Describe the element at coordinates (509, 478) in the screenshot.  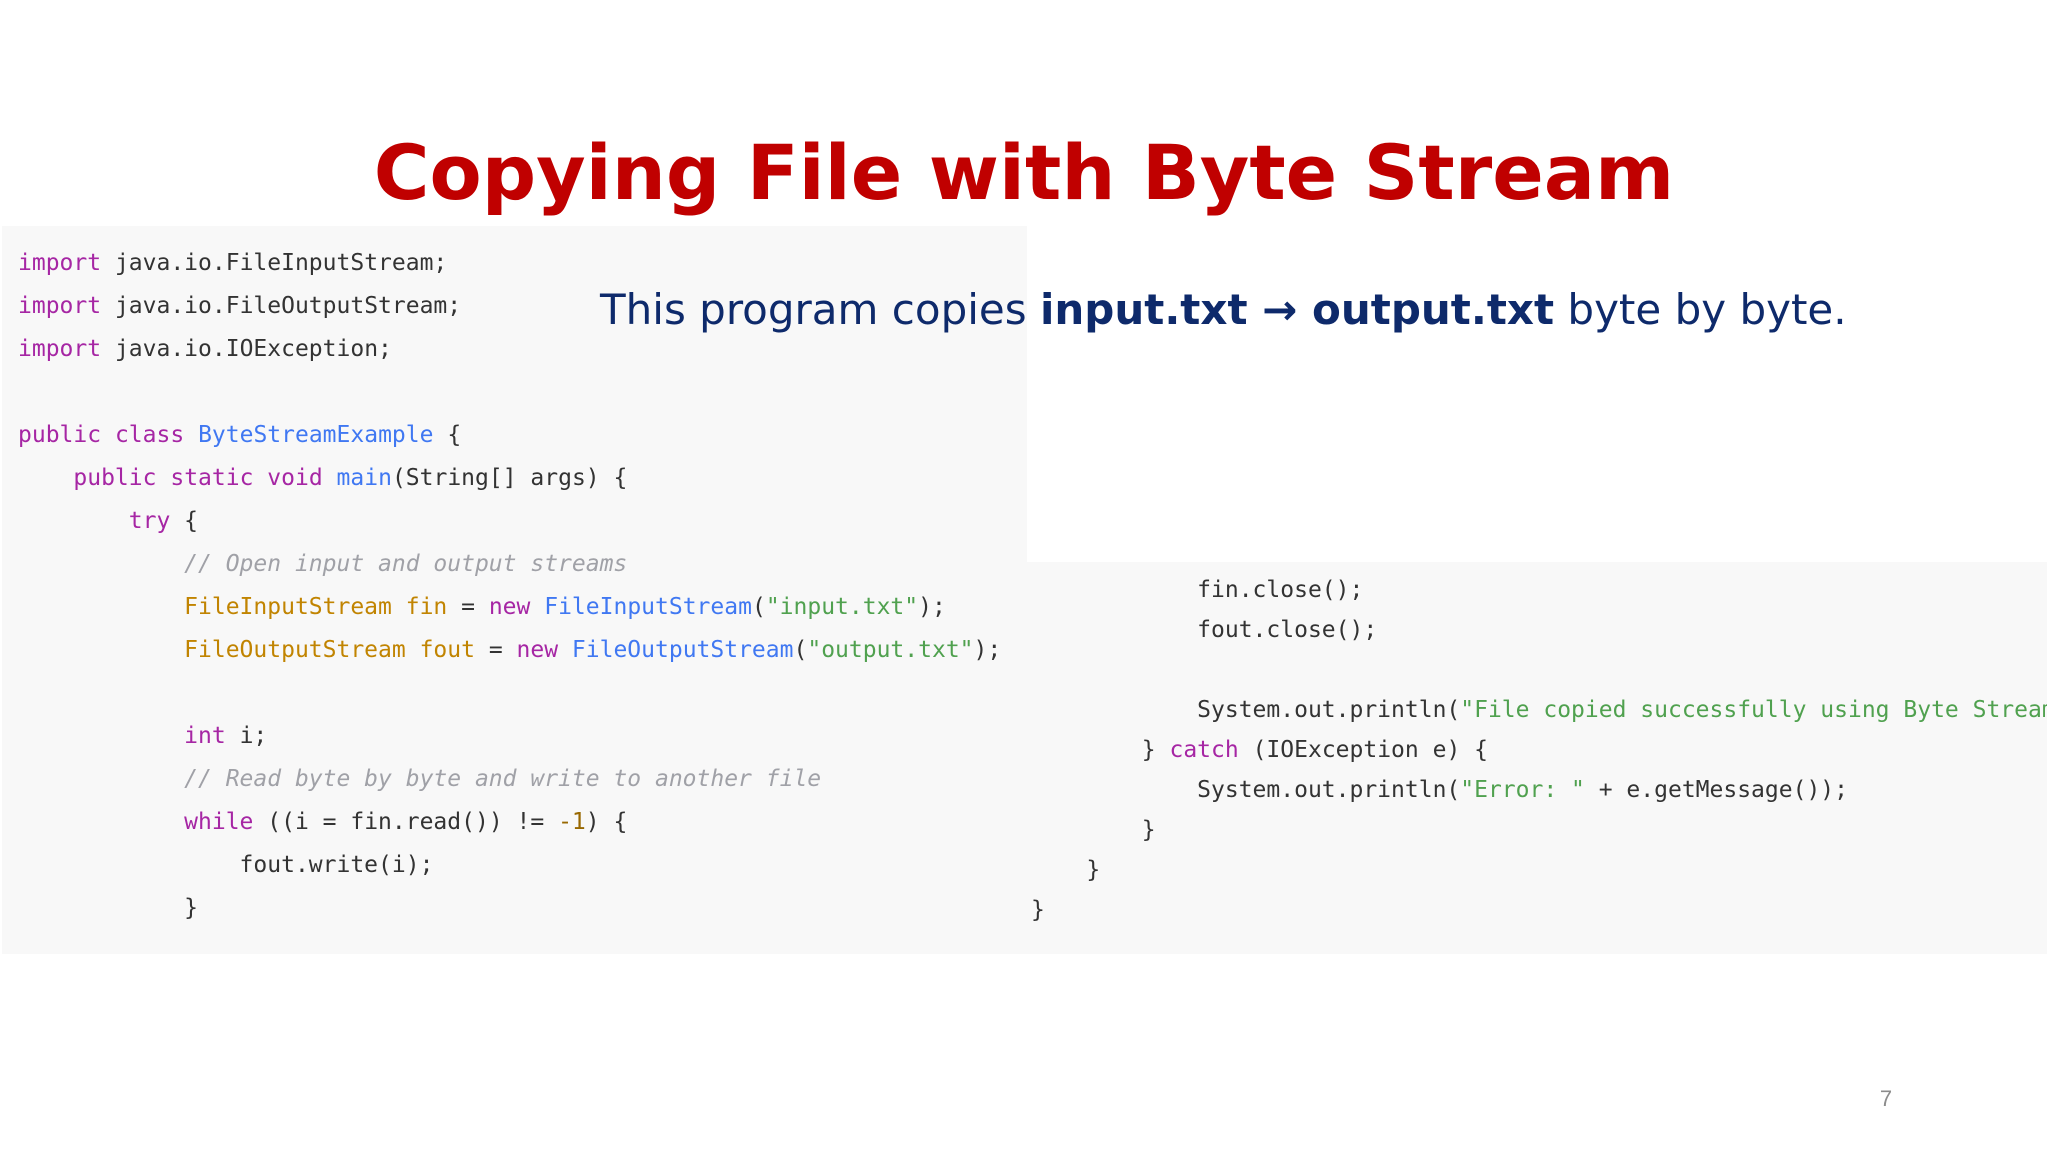
I see `code-token: (String[] args) {` at that location.